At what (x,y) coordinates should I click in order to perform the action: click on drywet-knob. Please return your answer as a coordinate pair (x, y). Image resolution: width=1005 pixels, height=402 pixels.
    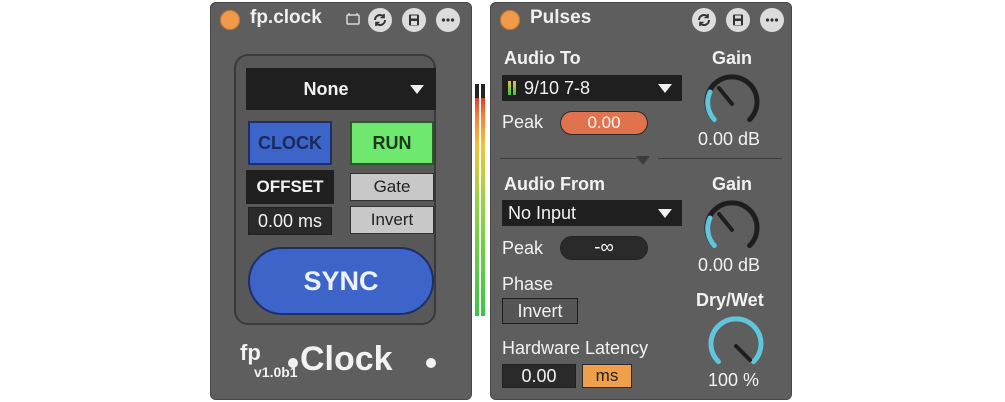
    Looking at the image, I should click on (736, 346).